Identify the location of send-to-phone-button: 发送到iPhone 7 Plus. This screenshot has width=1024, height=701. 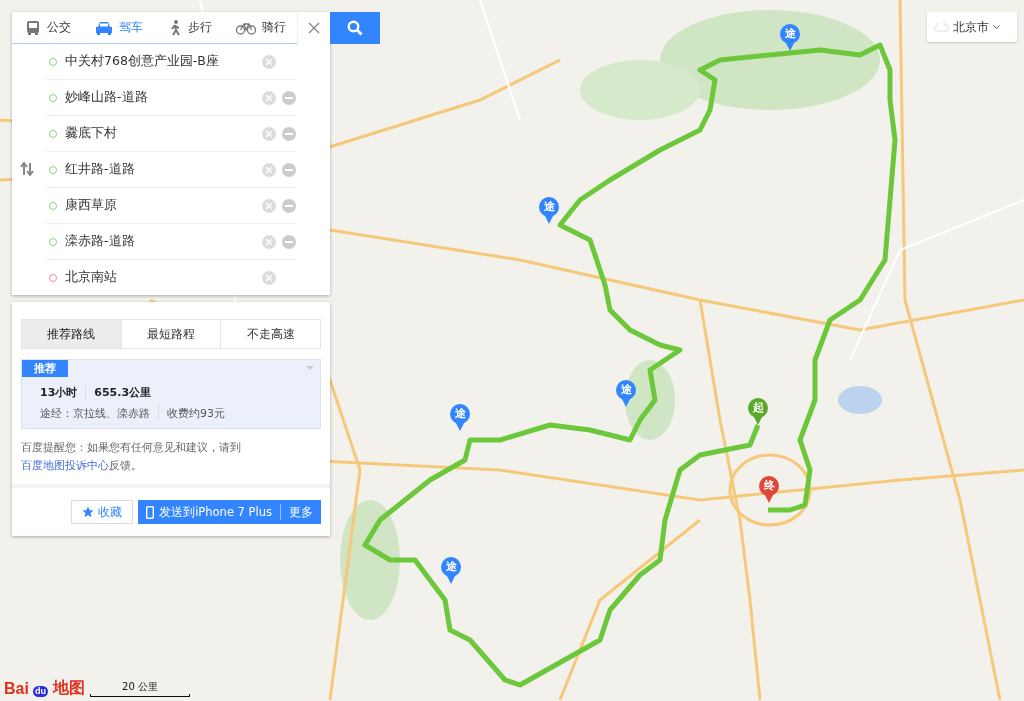
(209, 512).